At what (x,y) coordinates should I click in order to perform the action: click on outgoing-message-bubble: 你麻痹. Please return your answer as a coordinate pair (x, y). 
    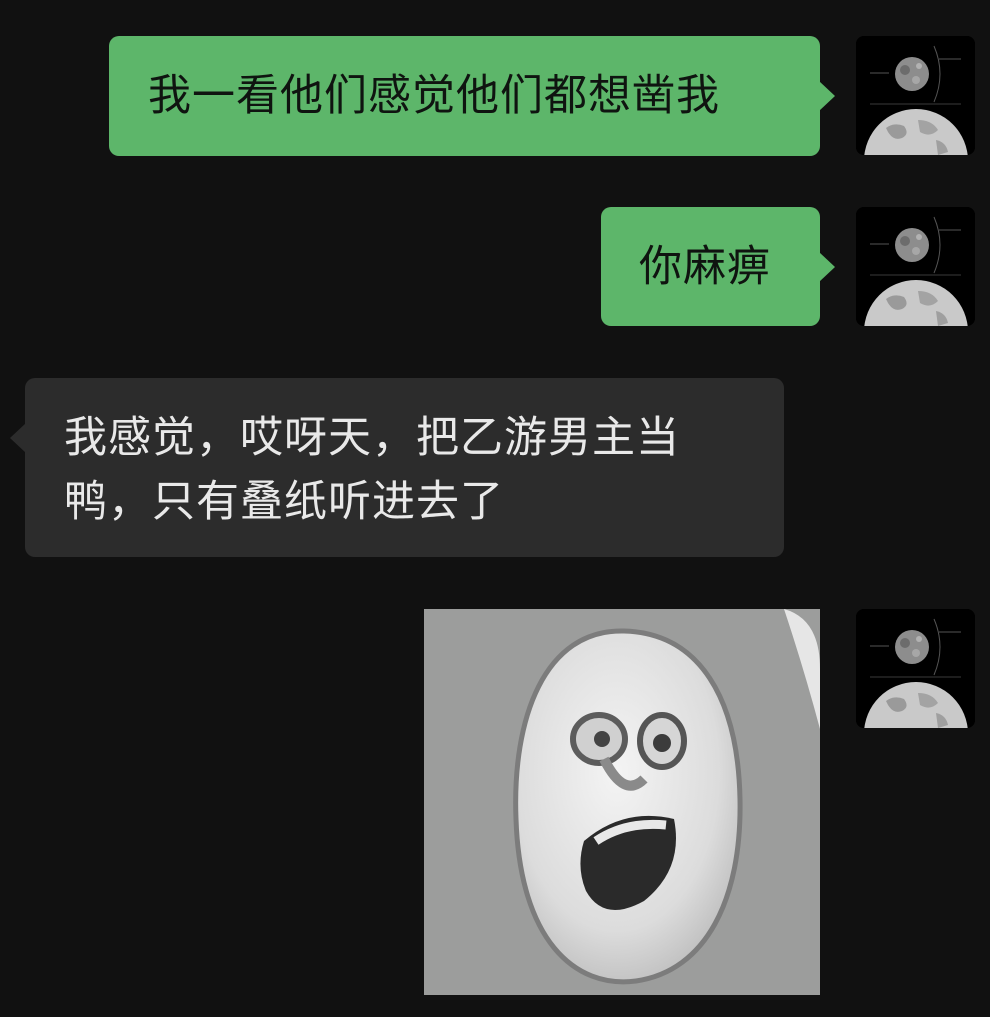
    Looking at the image, I should click on (718, 266).